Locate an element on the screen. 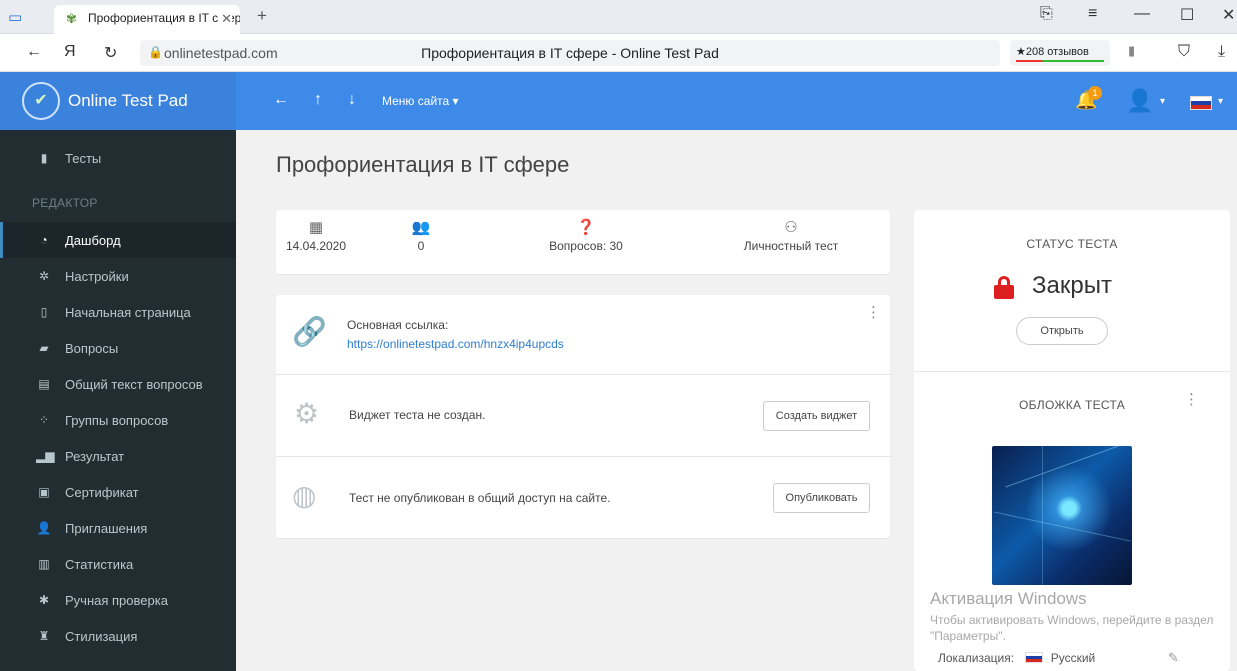 Image resolution: width=1237 pixels, height=671 pixels. groups-icon: ⁘ is located at coordinates (44, 420).